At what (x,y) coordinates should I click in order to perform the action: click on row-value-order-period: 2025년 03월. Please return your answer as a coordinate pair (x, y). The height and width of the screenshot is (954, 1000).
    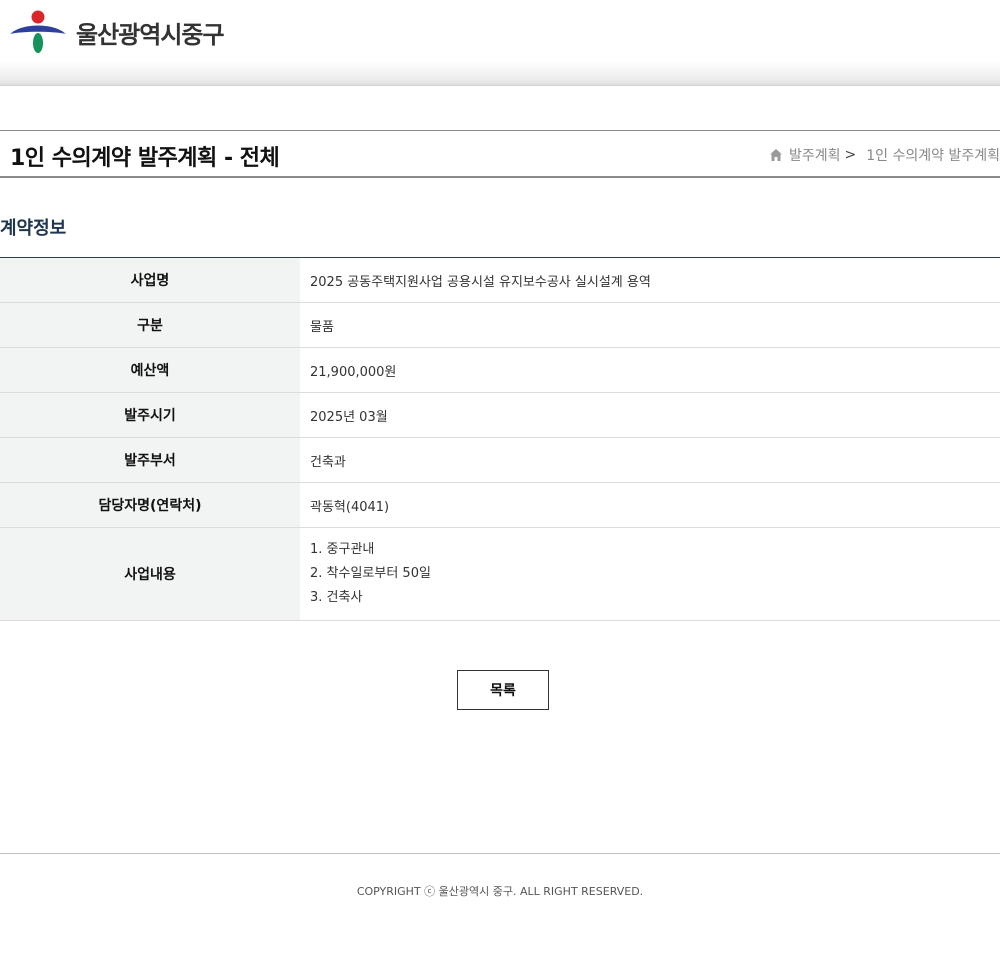
    Looking at the image, I should click on (650, 415).